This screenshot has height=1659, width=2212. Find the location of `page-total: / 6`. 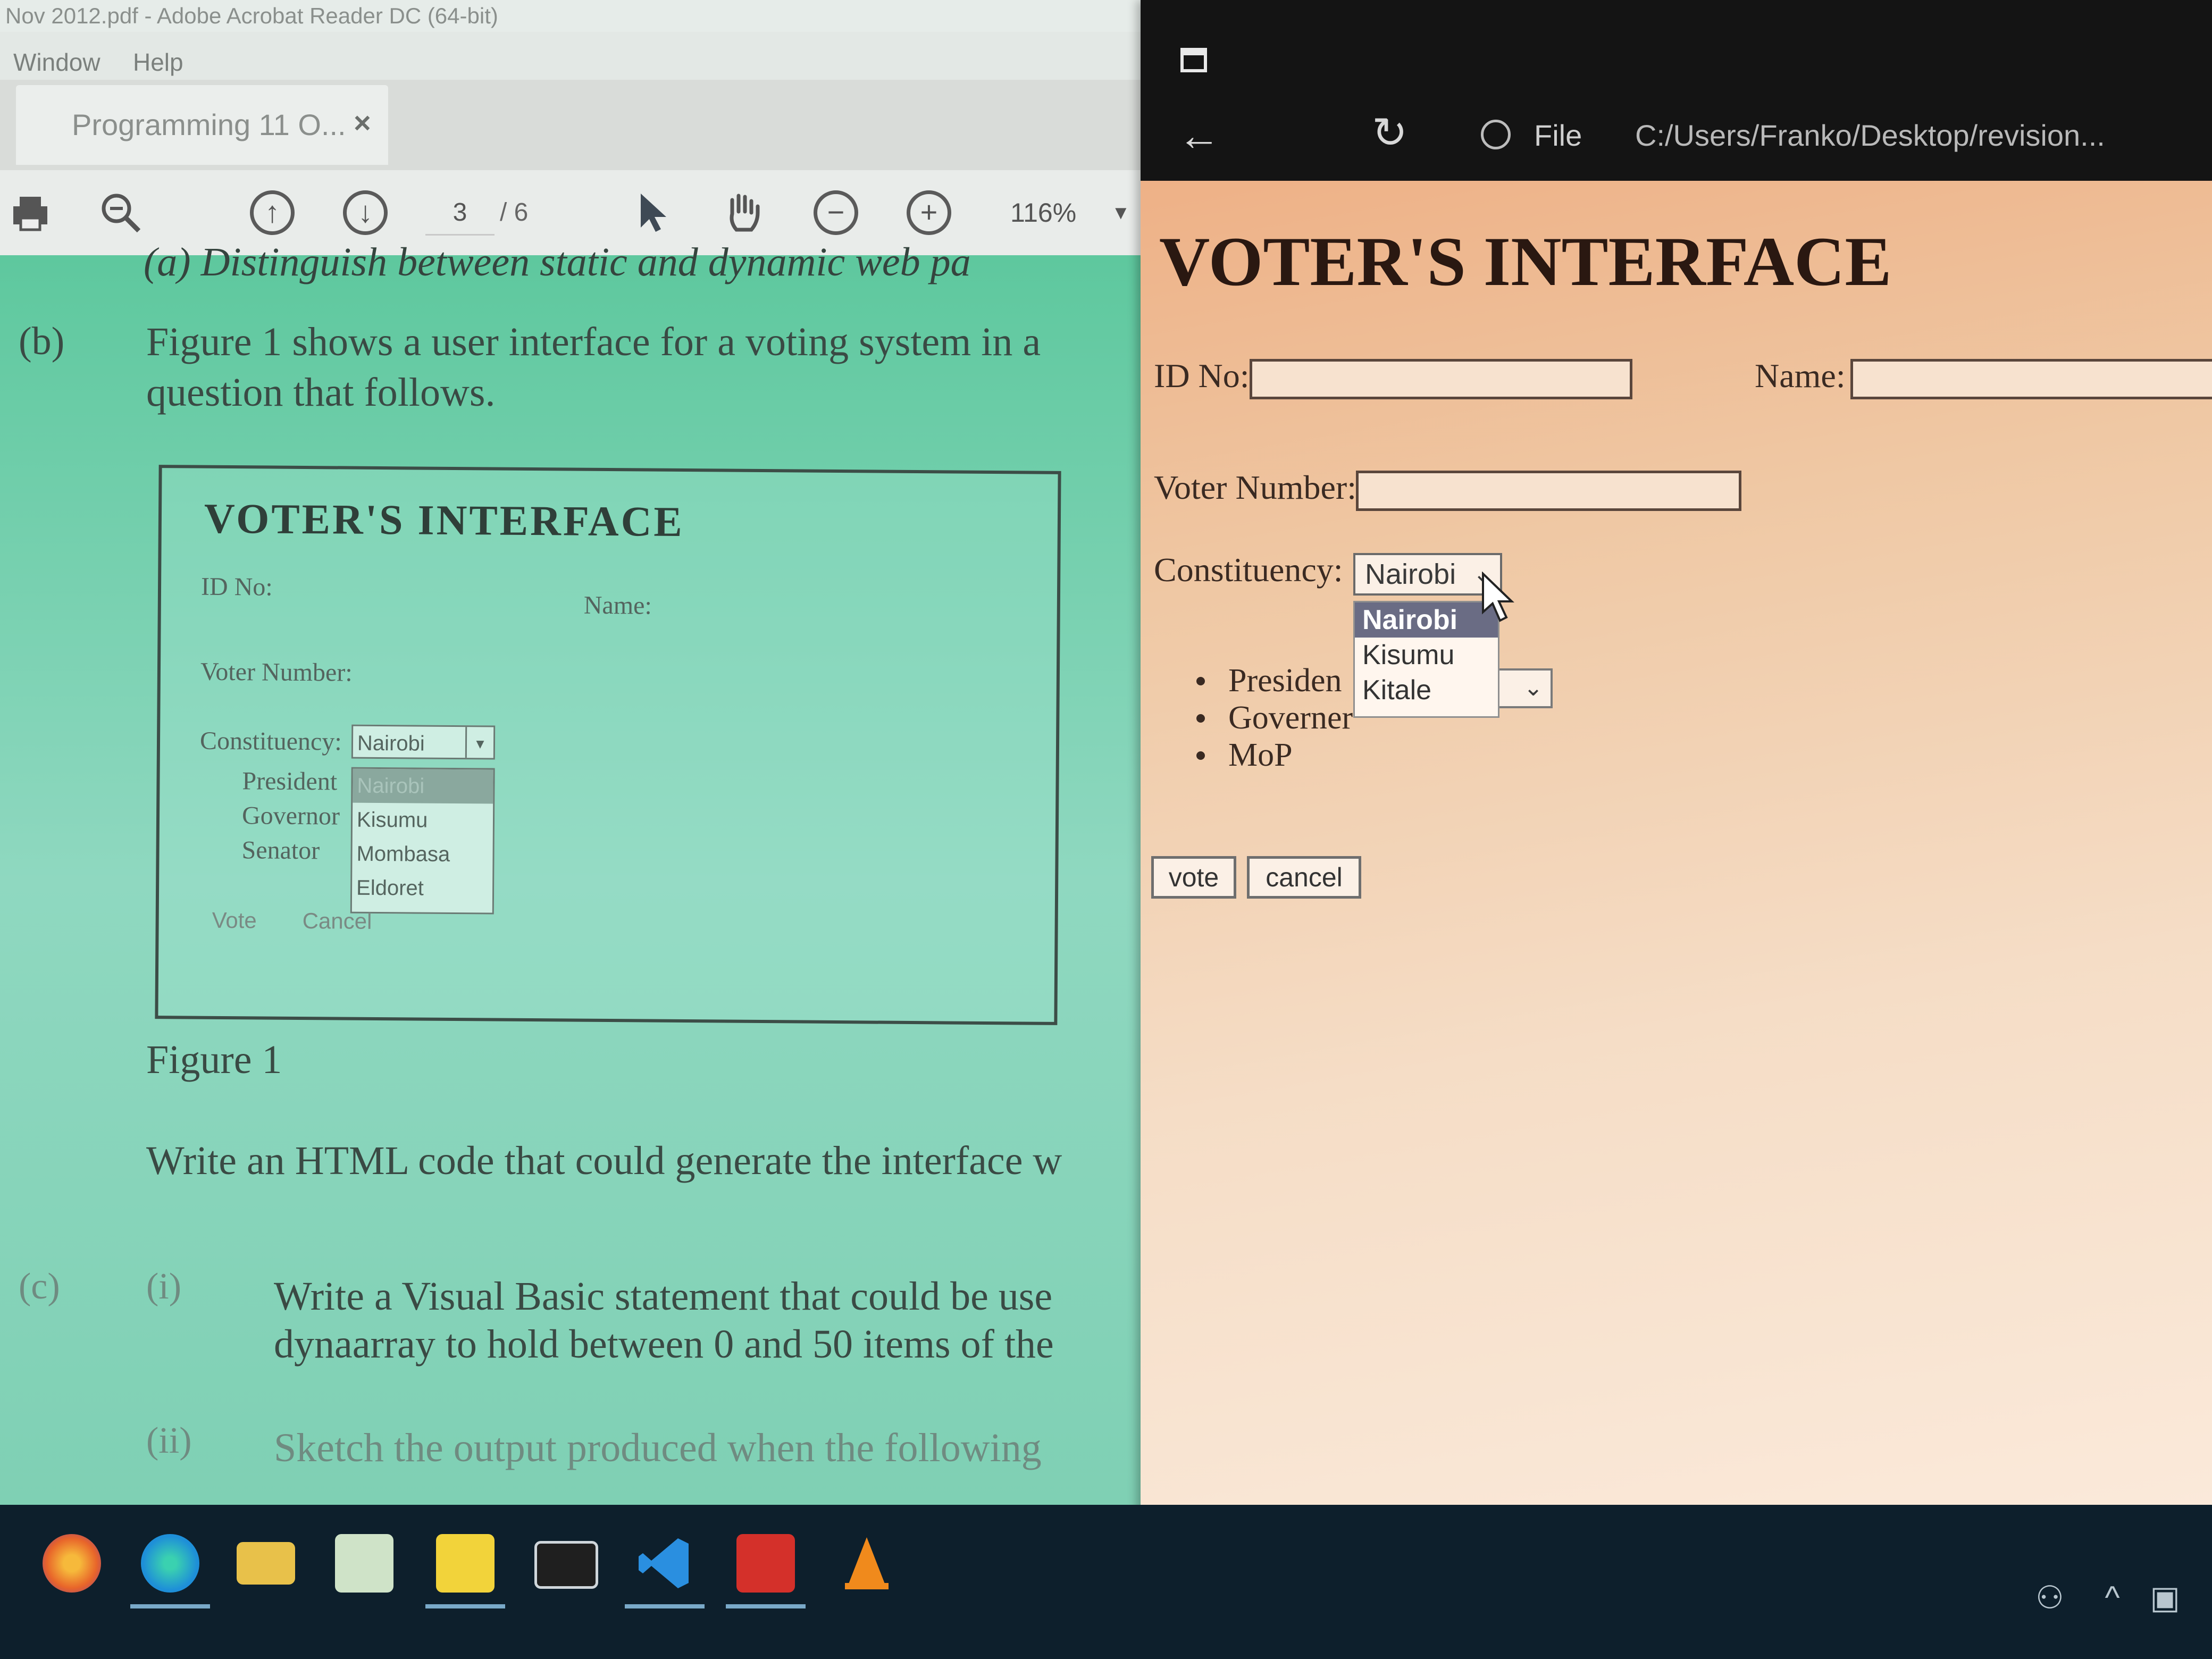

page-total: / 6 is located at coordinates (514, 212).